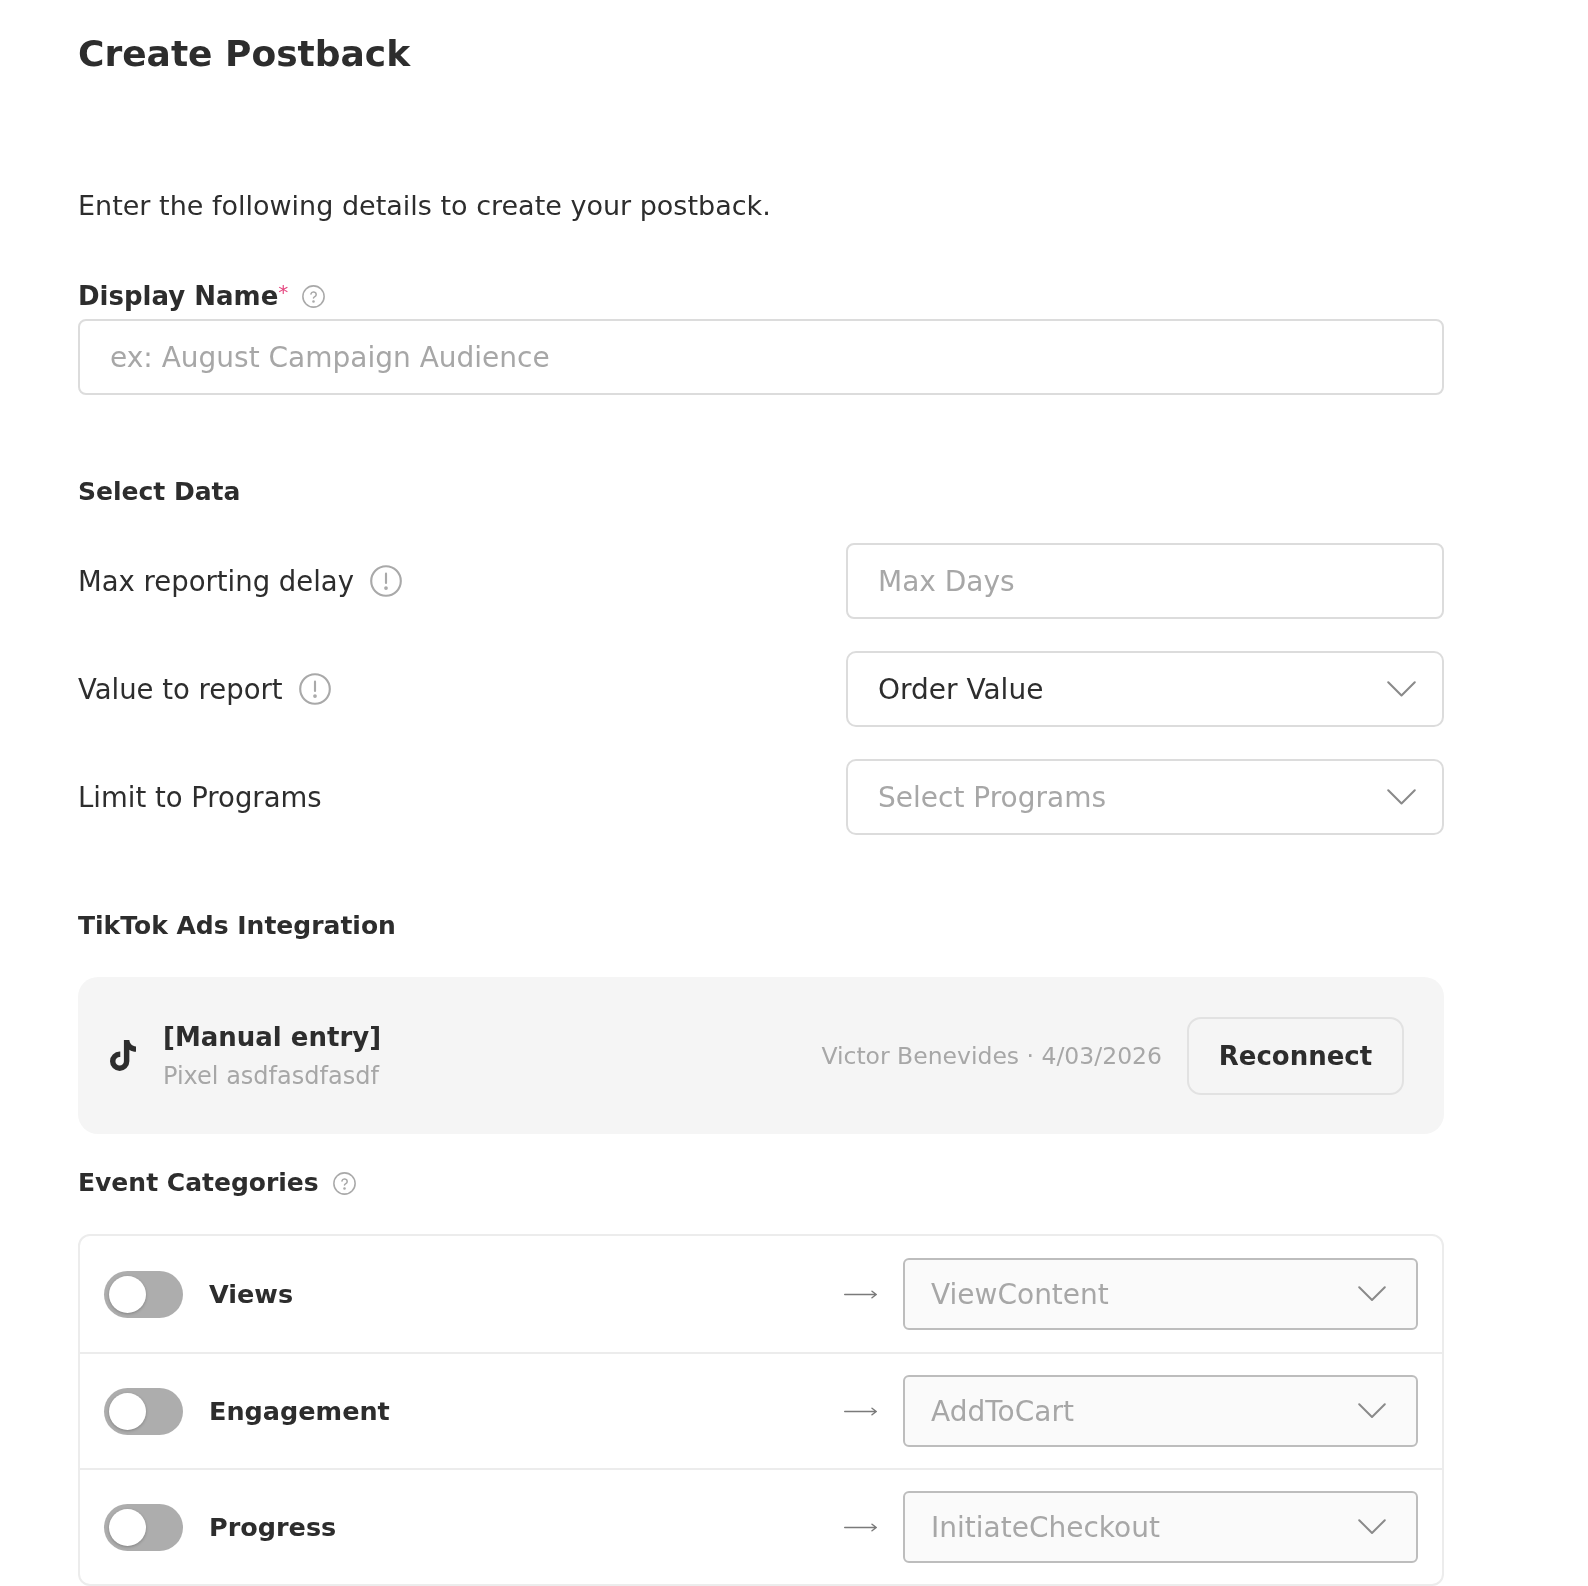 This screenshot has height=1586, width=1588. What do you see at coordinates (251, 1294) in the screenshot?
I see `category-label: Views` at bounding box center [251, 1294].